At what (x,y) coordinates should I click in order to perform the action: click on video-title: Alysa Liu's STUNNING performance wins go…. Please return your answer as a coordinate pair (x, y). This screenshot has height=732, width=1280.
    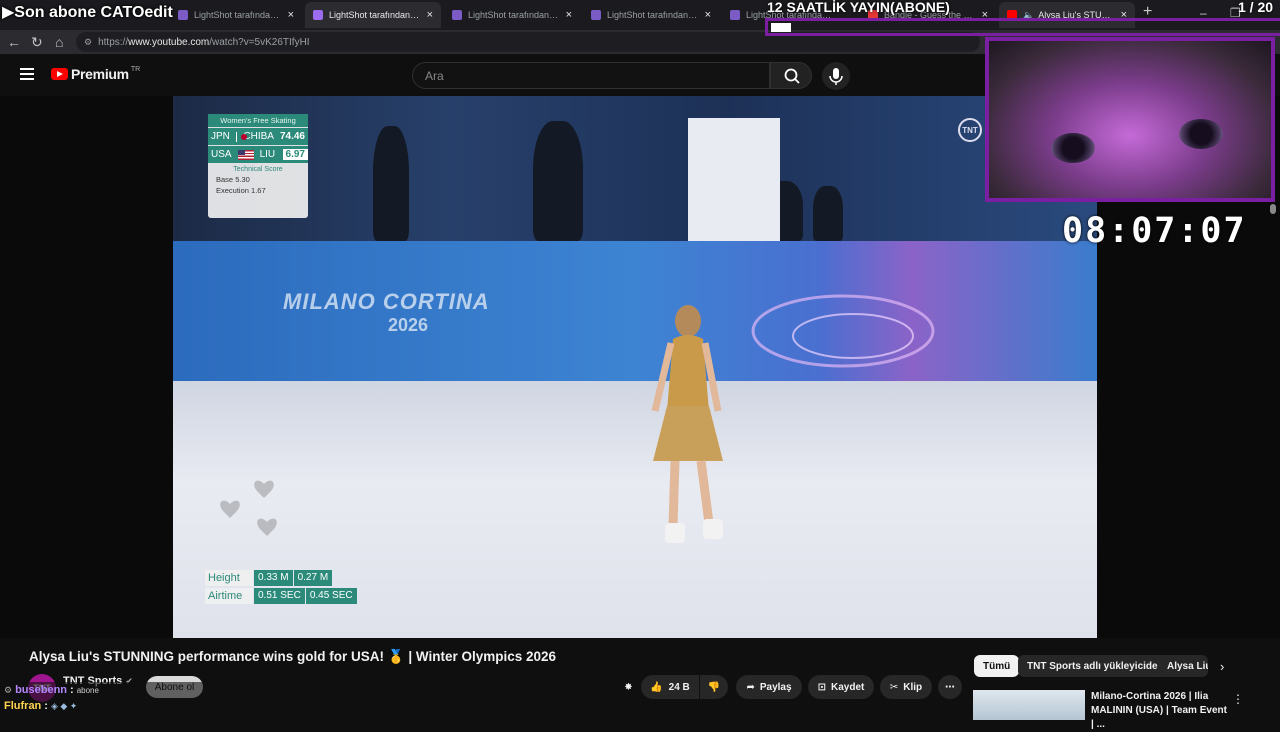
    Looking at the image, I should click on (293, 656).